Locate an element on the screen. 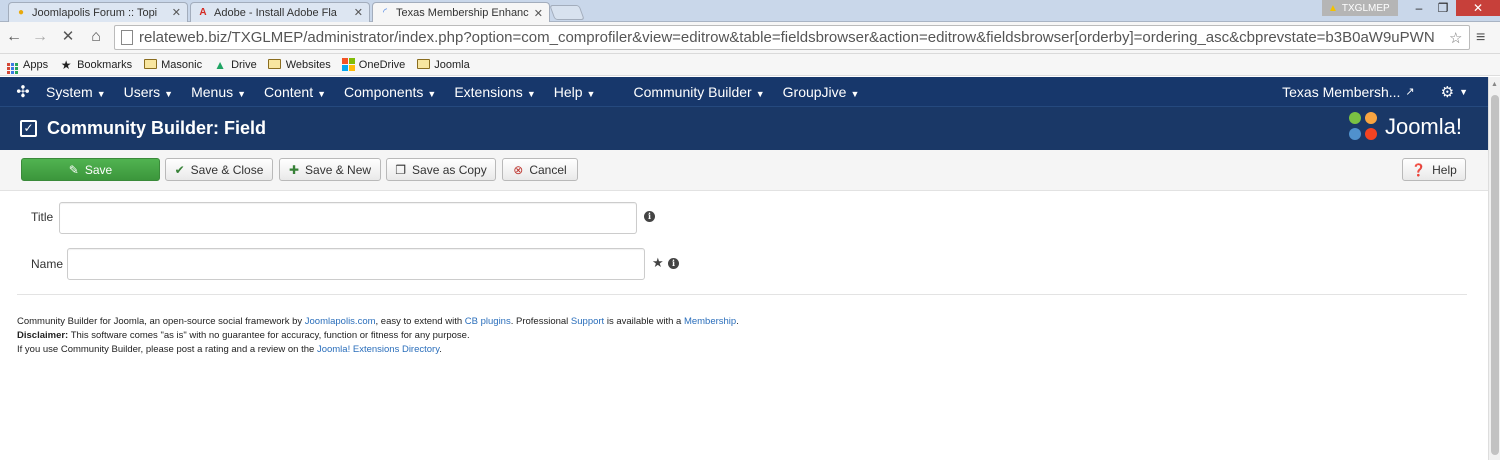  bookmark-drive: ▲ Drive is located at coordinates (235, 65).